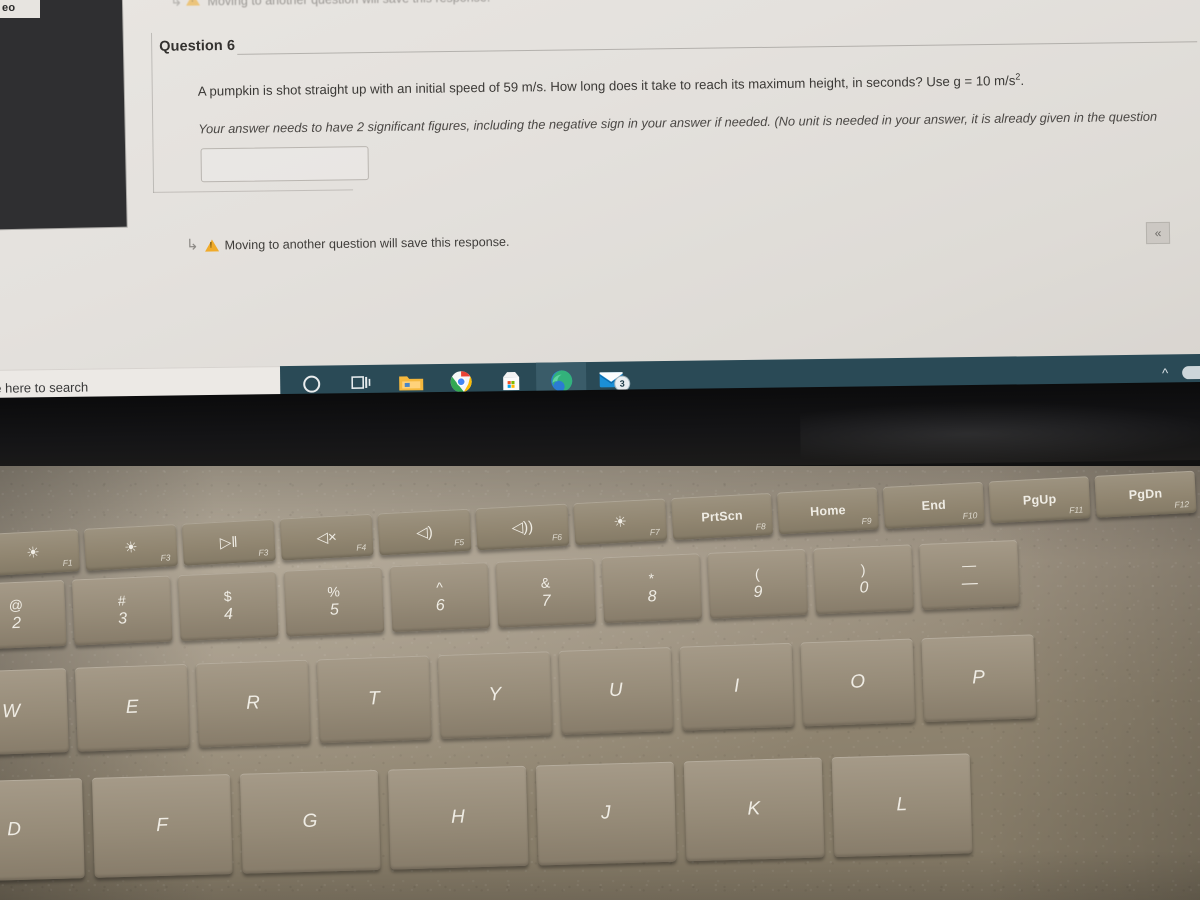 This screenshot has width=1200, height=900. Describe the element at coordinates (1182, 504) in the screenshot. I see `key-f12-label: F12` at that location.